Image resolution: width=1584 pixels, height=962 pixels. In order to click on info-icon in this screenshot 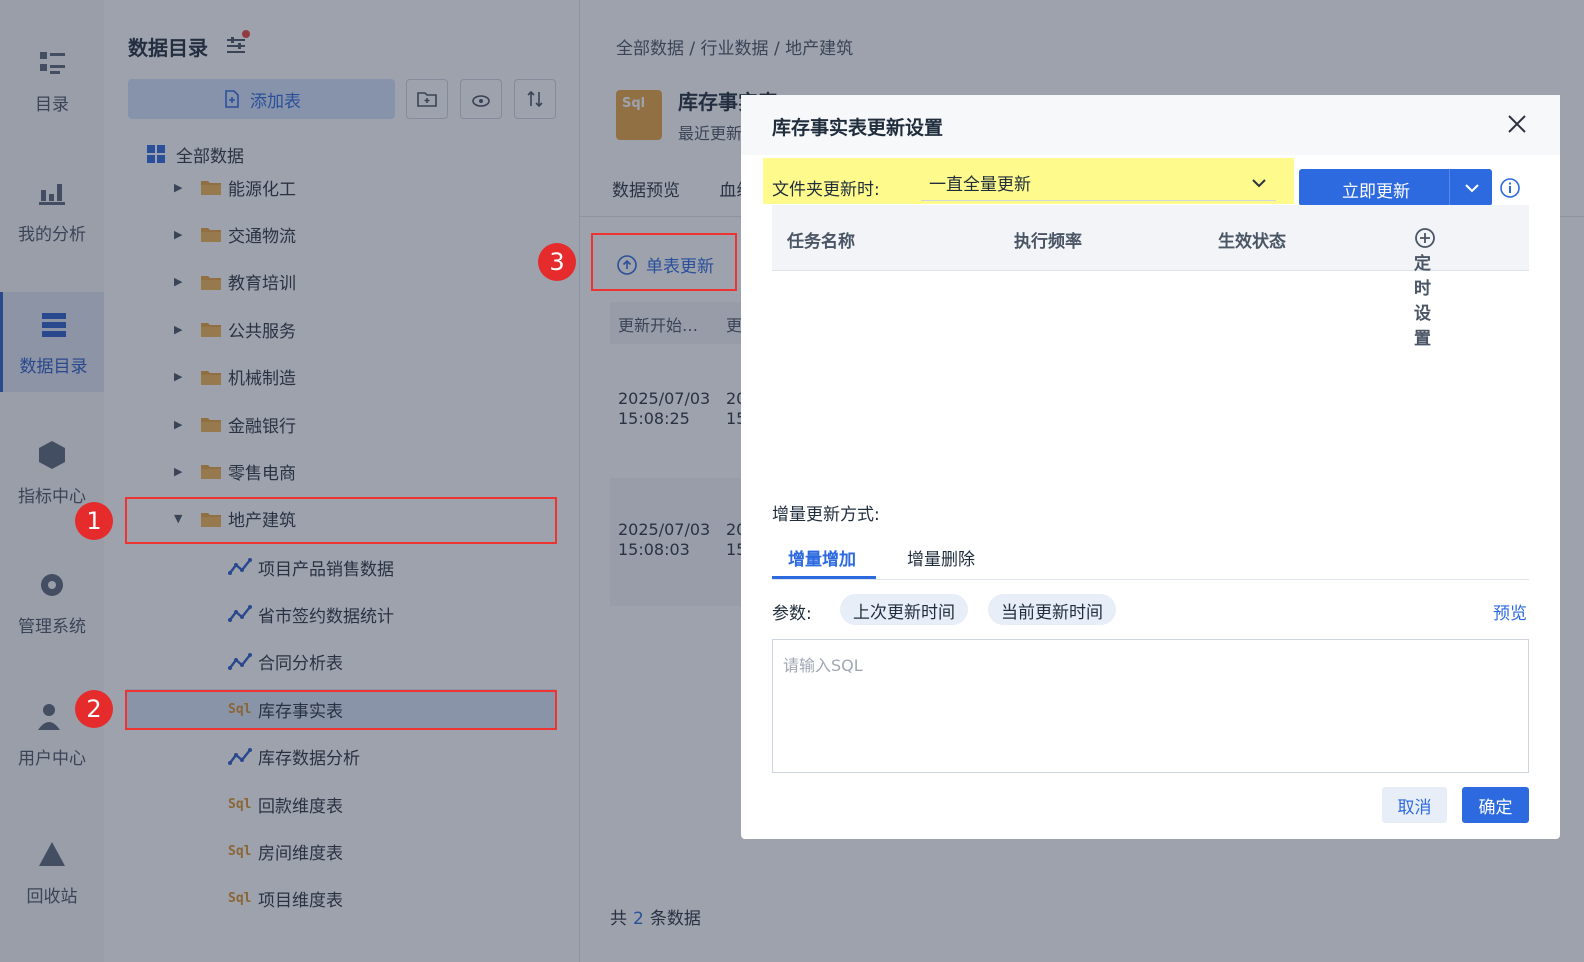, I will do `click(1510, 188)`.